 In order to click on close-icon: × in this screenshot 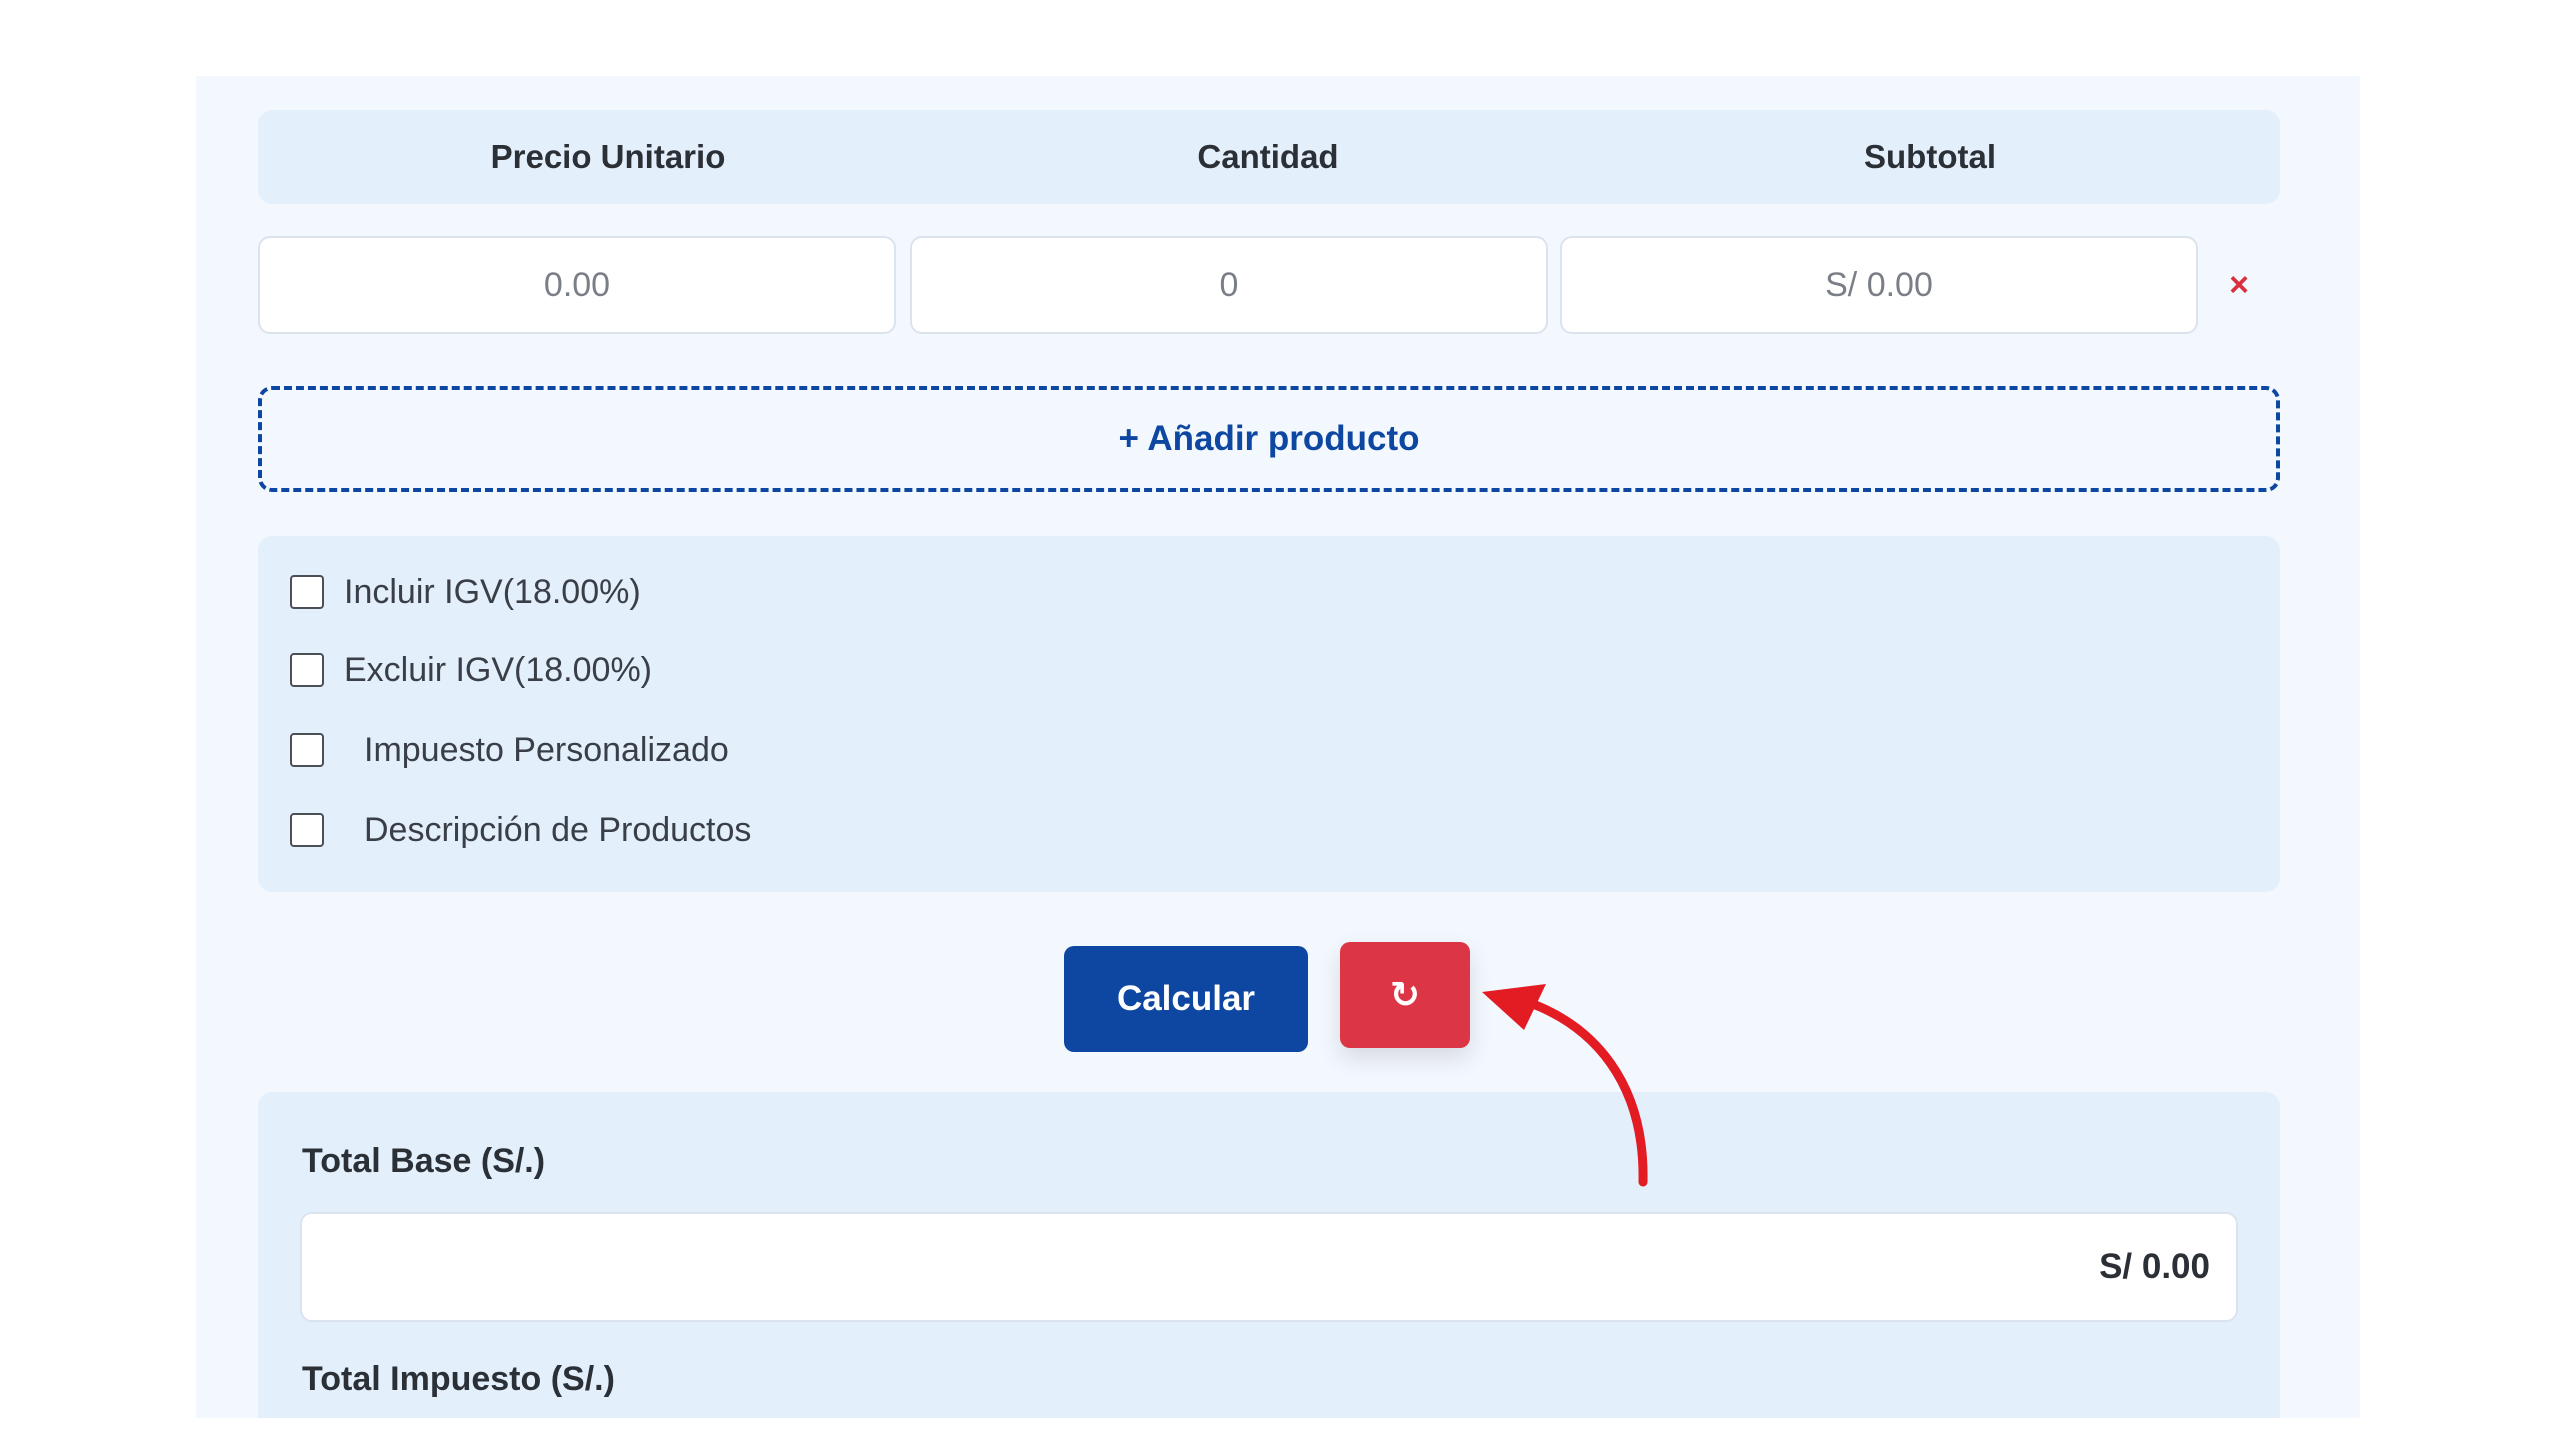, I will do `click(2239, 285)`.